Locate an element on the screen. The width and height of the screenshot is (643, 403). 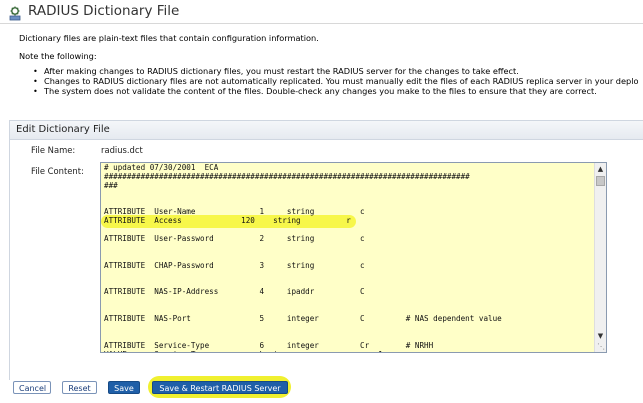
editor-line: ATTRIBUTE NAS-IP-Address 4 ipaddr C is located at coordinates (234, 292).